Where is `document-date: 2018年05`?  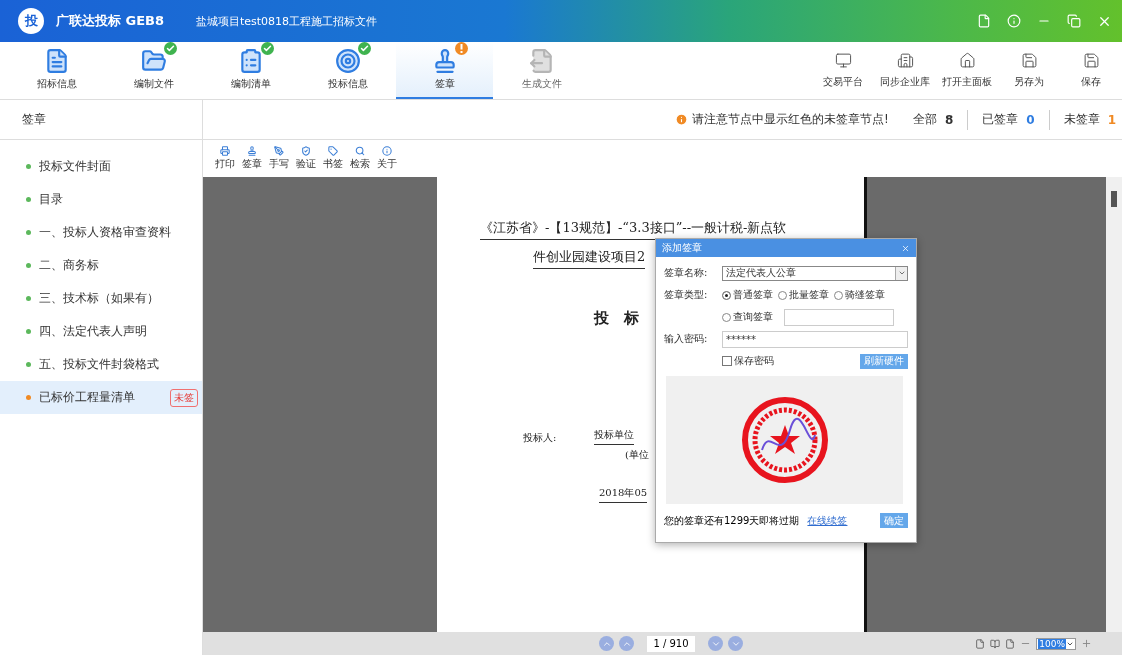
document-date: 2018年05 is located at coordinates (623, 494).